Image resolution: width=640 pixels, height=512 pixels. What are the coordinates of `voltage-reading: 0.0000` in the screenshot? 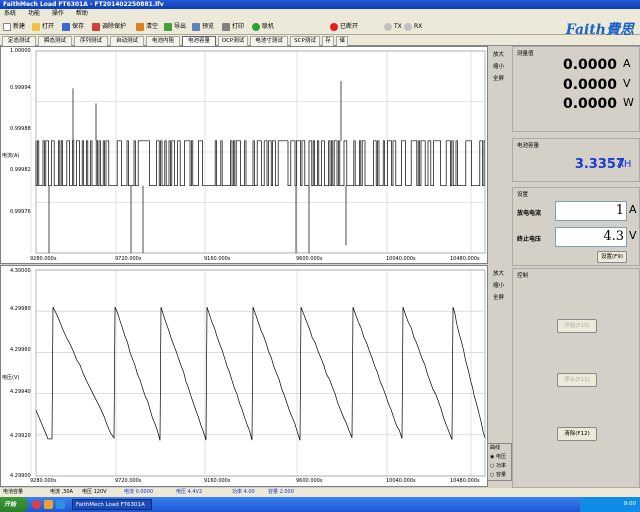 It's located at (589, 85).